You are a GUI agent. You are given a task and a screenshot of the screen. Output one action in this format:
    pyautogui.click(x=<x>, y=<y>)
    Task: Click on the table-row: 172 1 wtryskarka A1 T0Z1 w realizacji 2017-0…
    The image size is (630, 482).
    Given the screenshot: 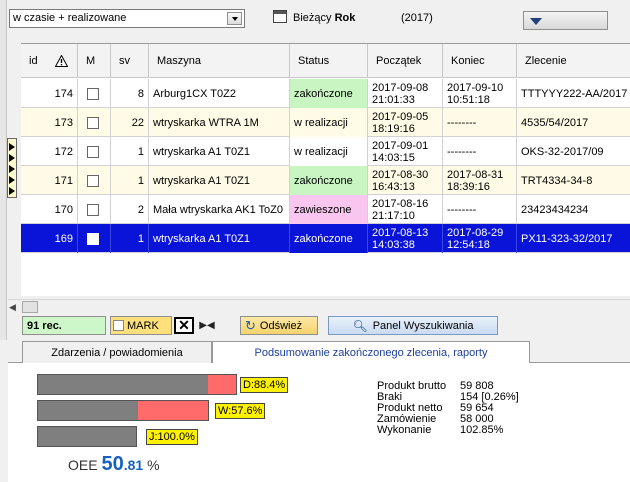 What is the action you would take?
    pyautogui.click(x=325, y=151)
    